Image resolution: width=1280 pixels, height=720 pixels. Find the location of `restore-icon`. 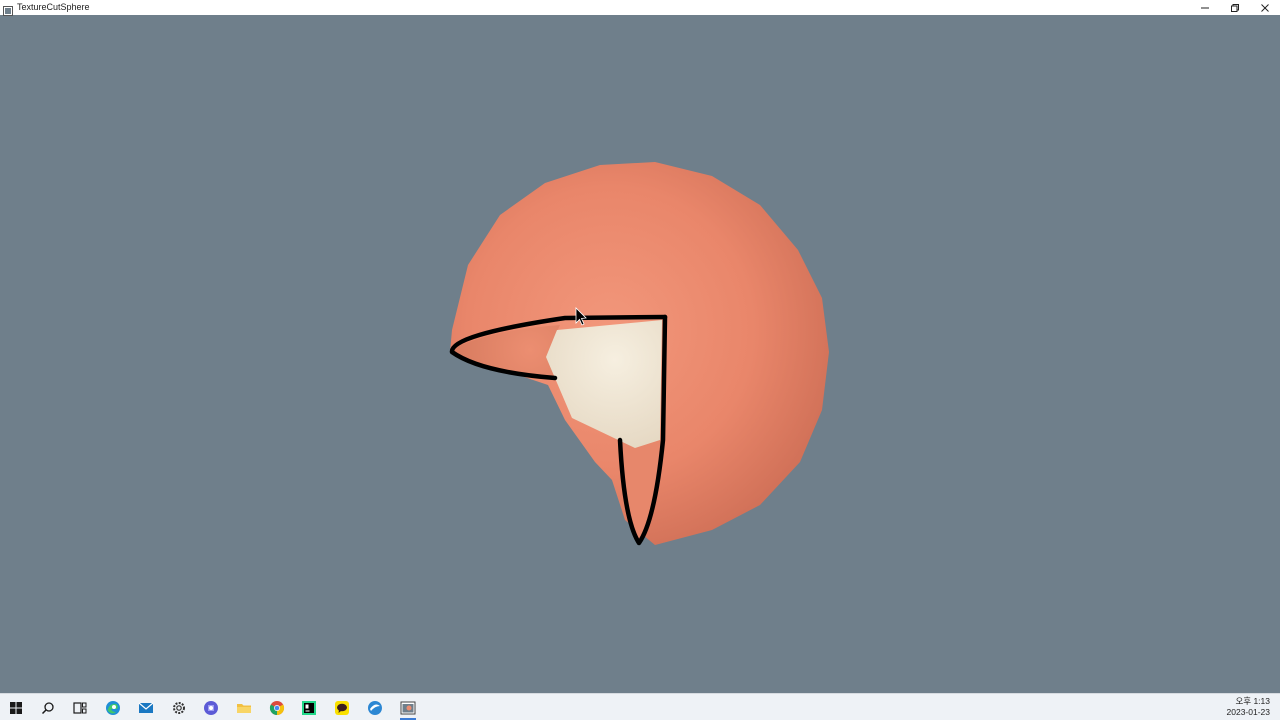

restore-icon is located at coordinates (1235, 7).